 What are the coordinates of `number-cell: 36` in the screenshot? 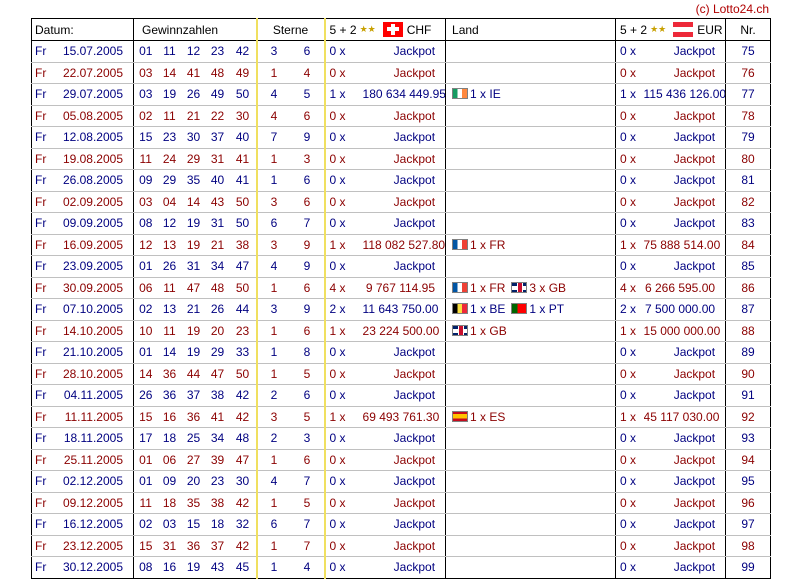 It's located at (169, 374).